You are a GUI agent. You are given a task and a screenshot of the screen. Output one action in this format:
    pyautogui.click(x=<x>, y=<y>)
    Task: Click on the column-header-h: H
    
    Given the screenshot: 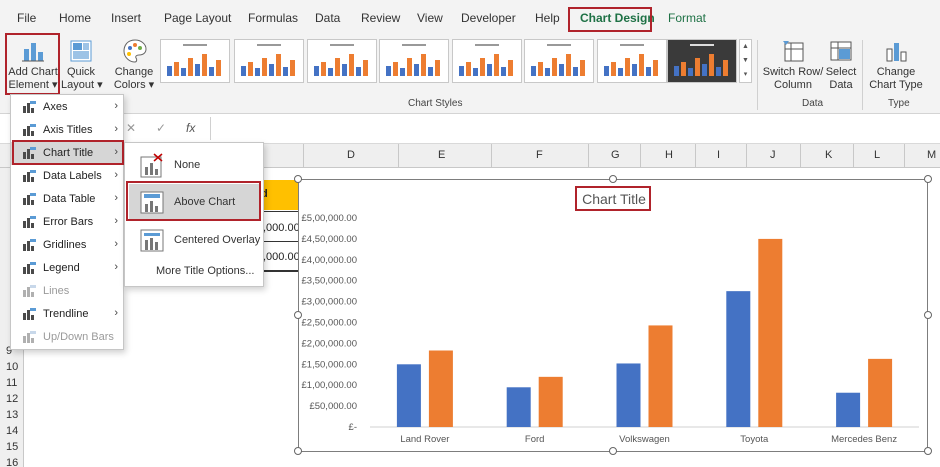 What is the action you would take?
    pyautogui.click(x=669, y=155)
    